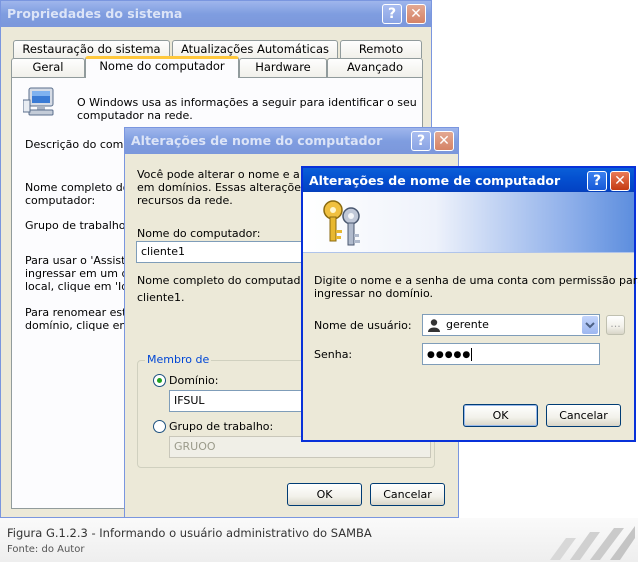 Image resolution: width=638 pixels, height=563 pixels. I want to click on chevron-down-icon, so click(590, 325).